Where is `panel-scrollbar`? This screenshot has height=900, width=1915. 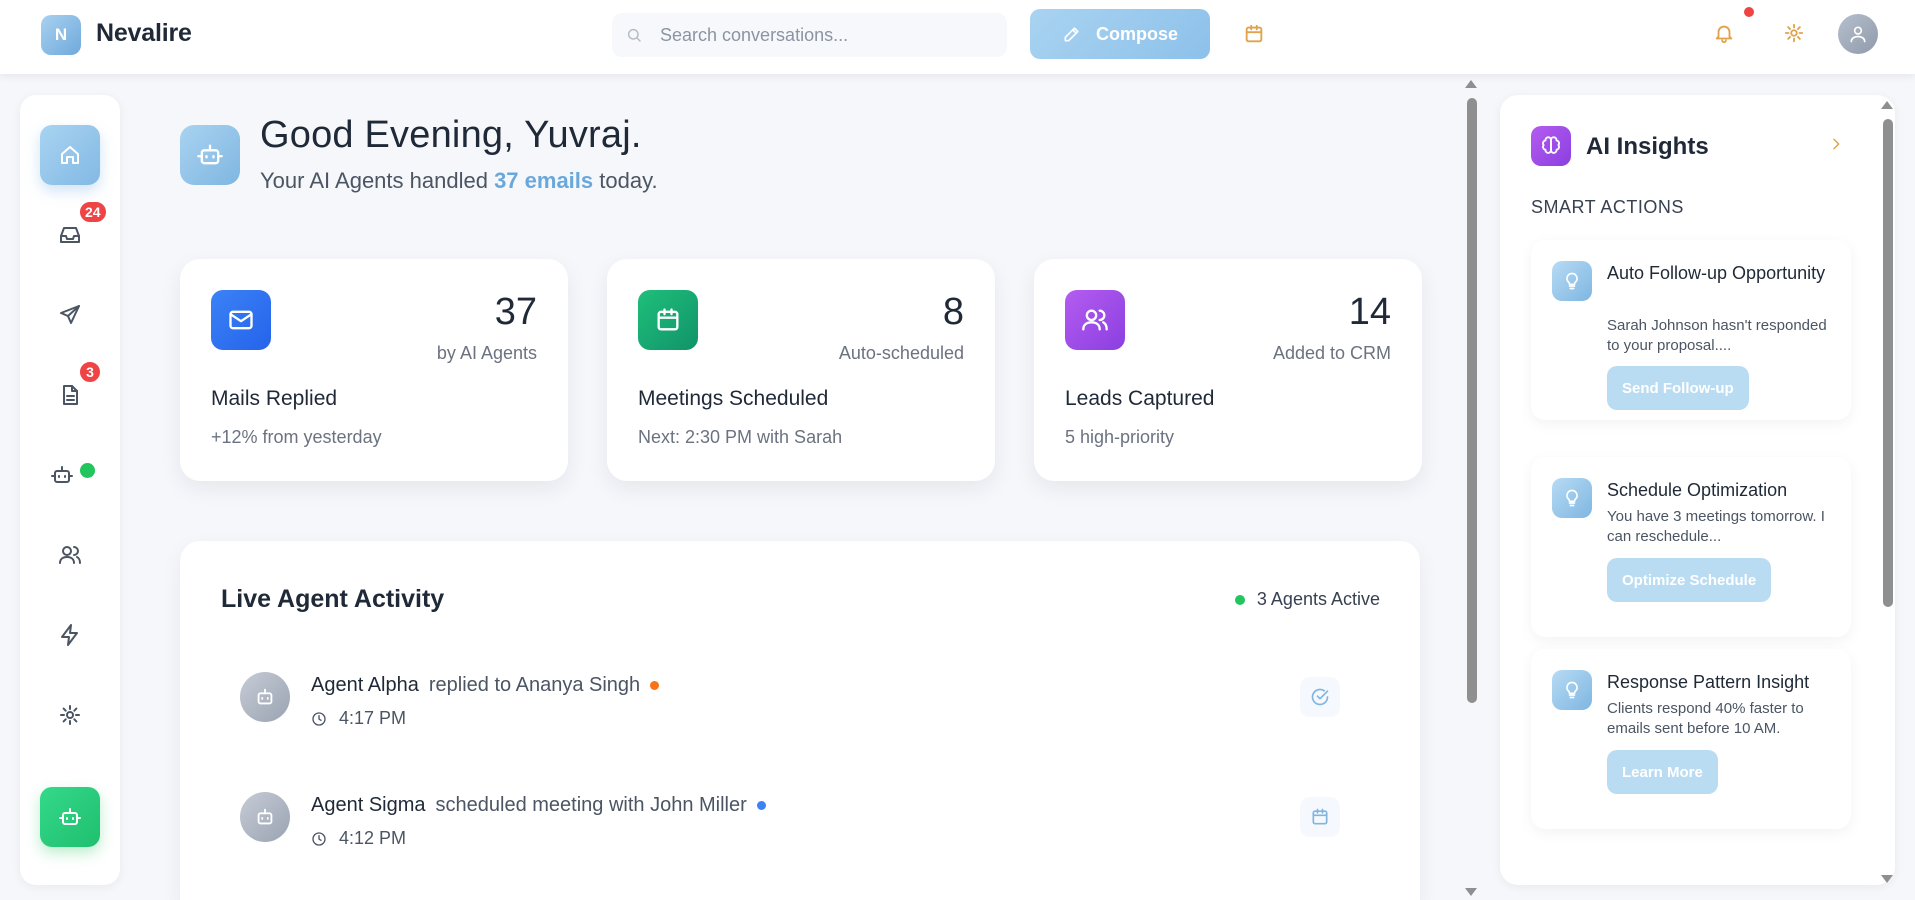 panel-scrollbar is located at coordinates (1887, 492).